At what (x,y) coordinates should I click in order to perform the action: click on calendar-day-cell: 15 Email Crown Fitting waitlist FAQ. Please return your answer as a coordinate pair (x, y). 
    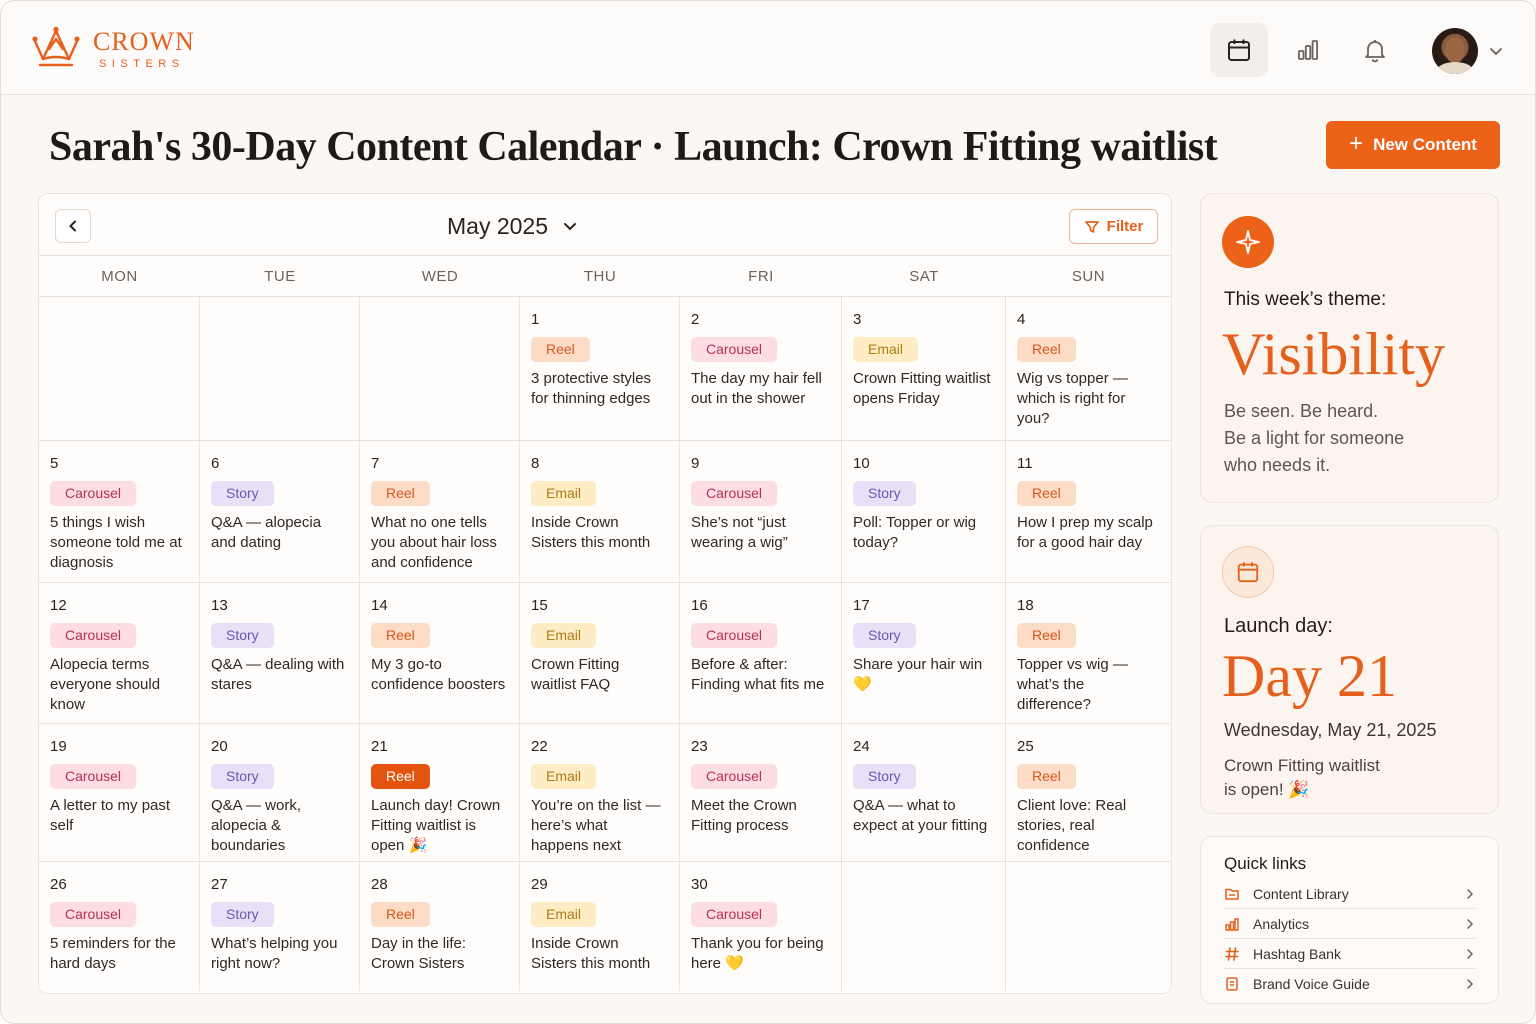
    Looking at the image, I should click on (600, 653).